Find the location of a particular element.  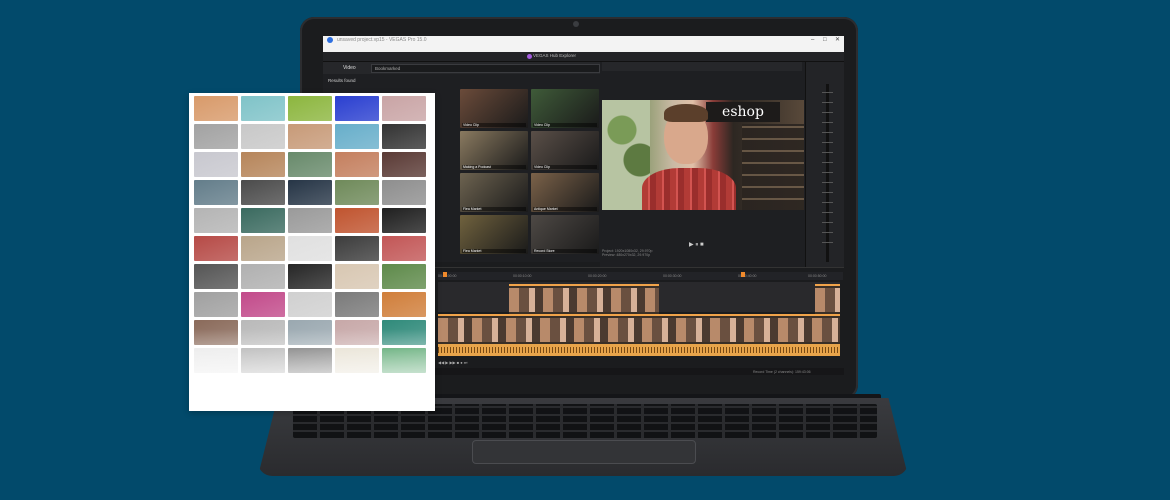

stock-footage-panel is located at coordinates (312, 252).